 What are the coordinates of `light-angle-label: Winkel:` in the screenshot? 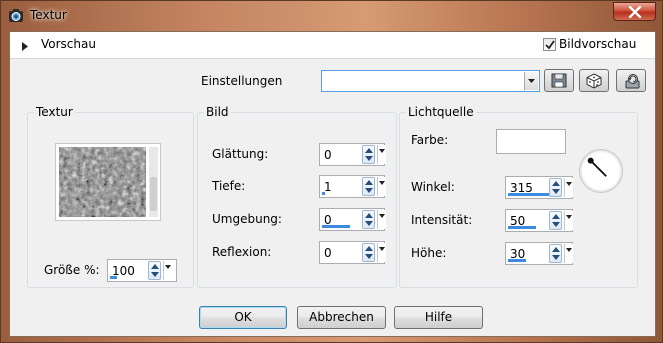 It's located at (433, 187).